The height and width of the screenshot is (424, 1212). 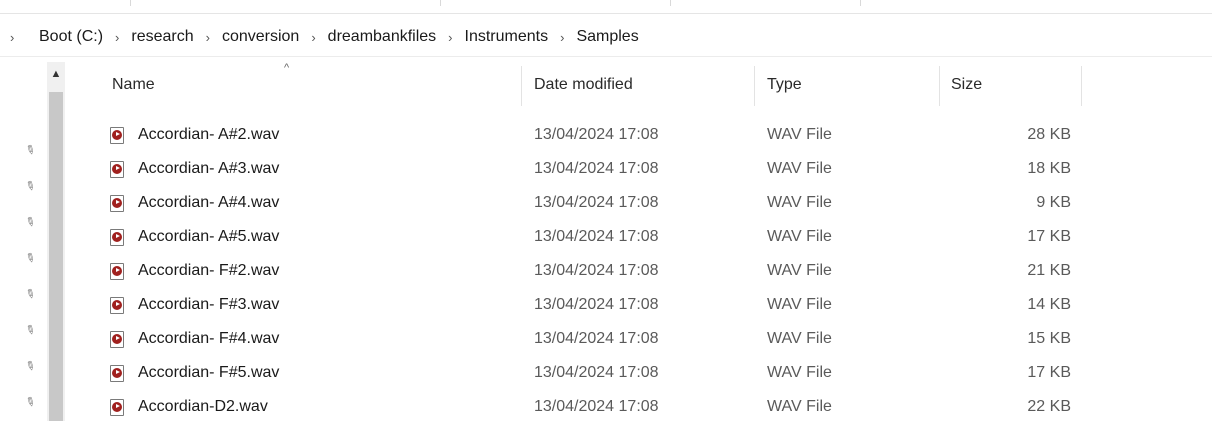 I want to click on file-name-cell: Accordian-D2.wav, so click(x=315, y=407).